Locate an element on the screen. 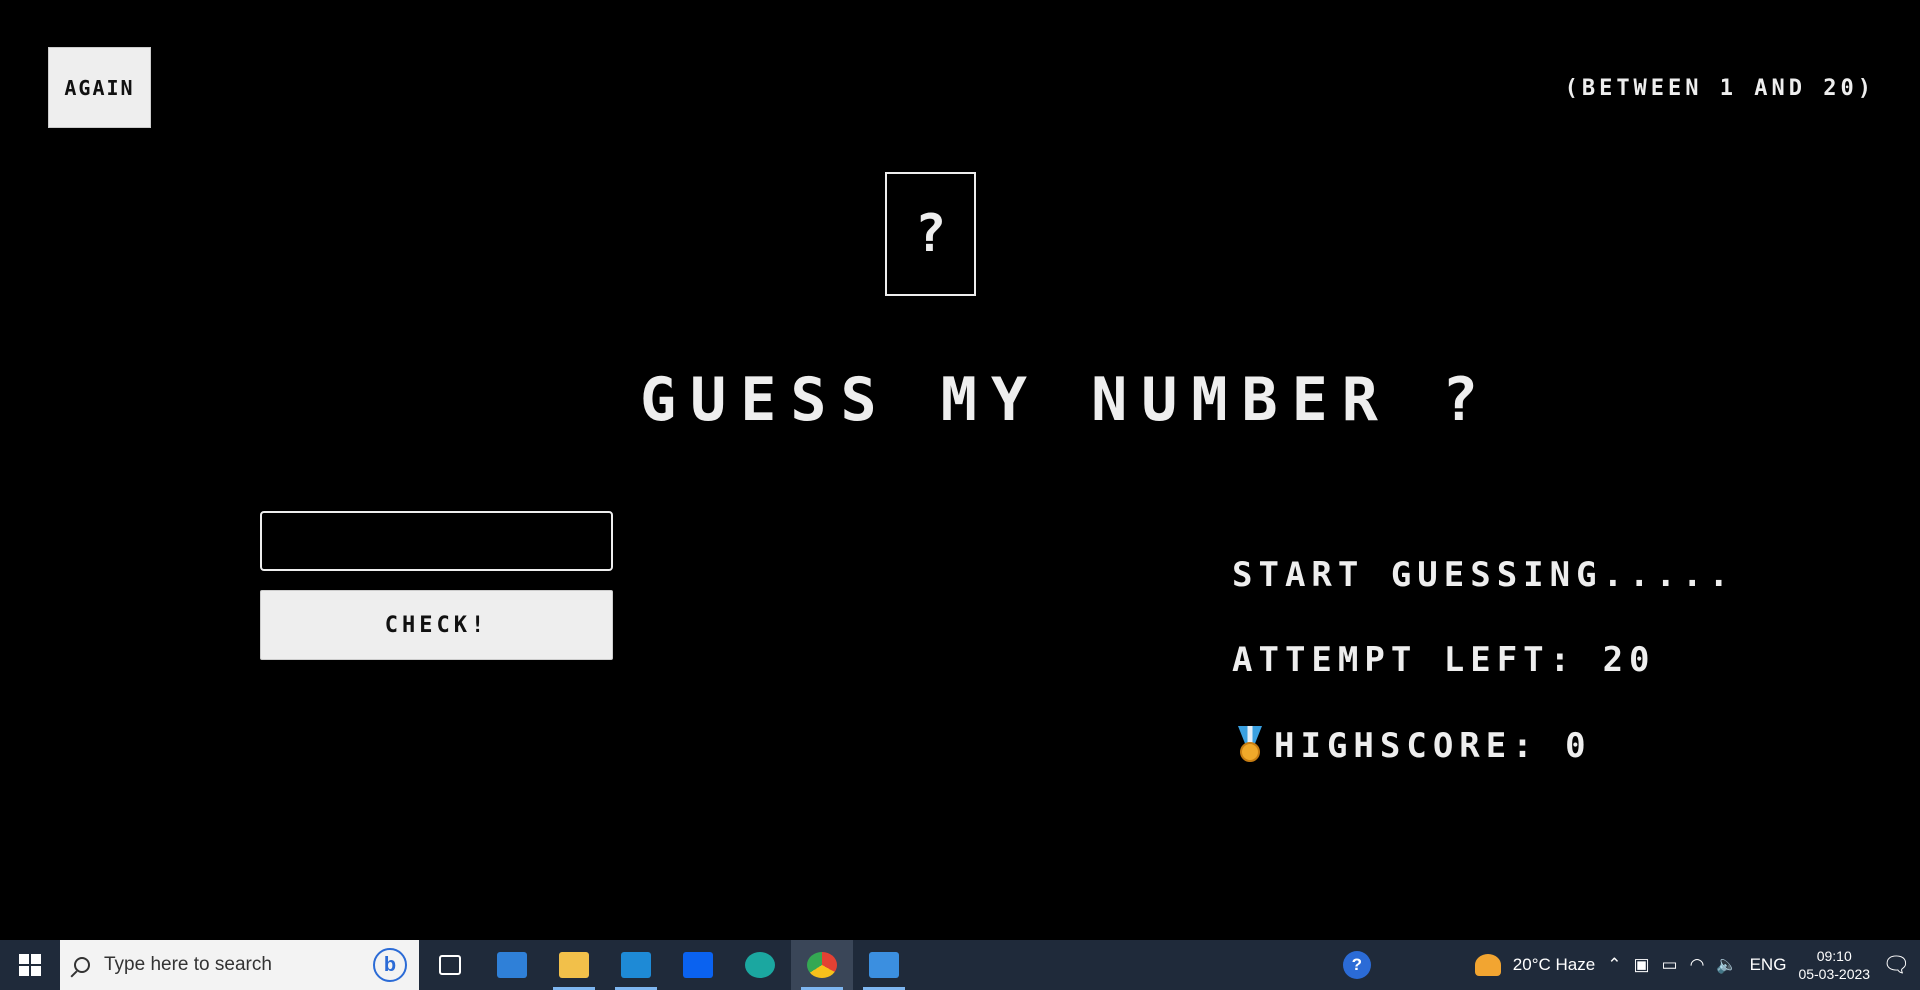  photos-icon is located at coordinates (884, 965).